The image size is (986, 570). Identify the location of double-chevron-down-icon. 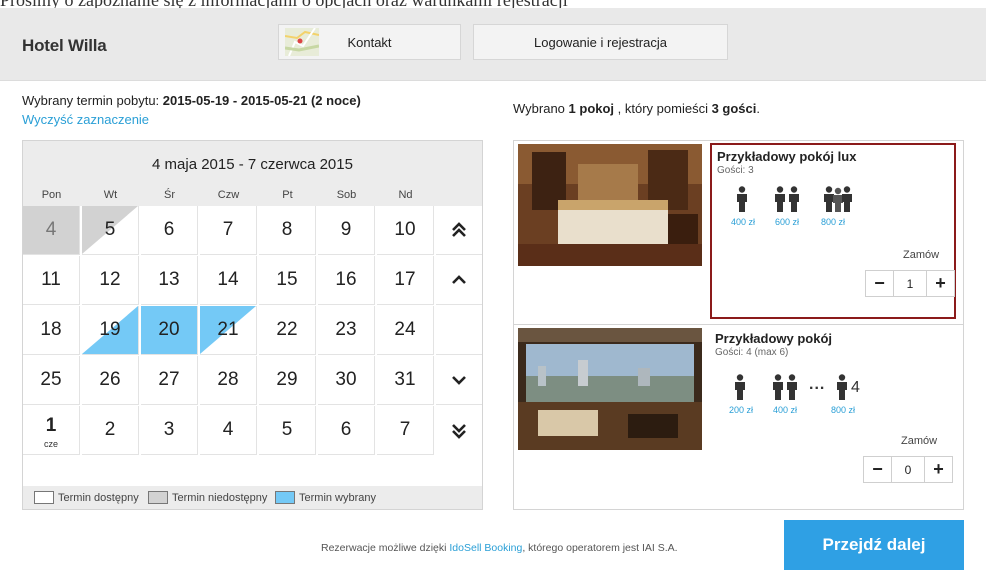
(459, 431).